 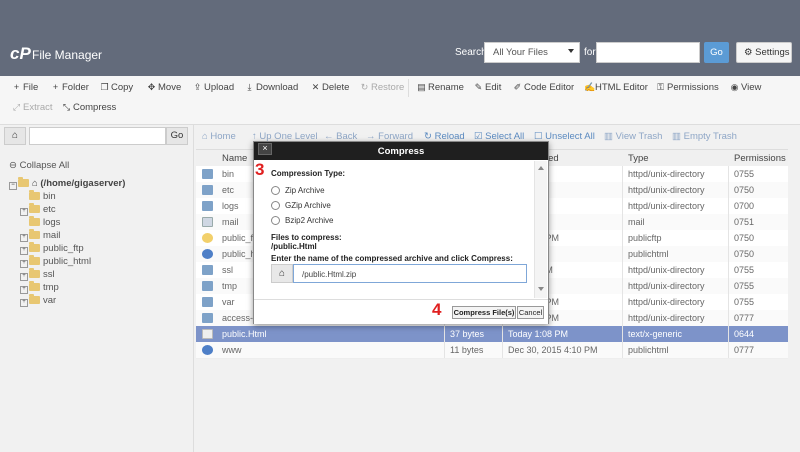 I want to click on compress-files-button: Compress File(s), so click(x=484, y=312).